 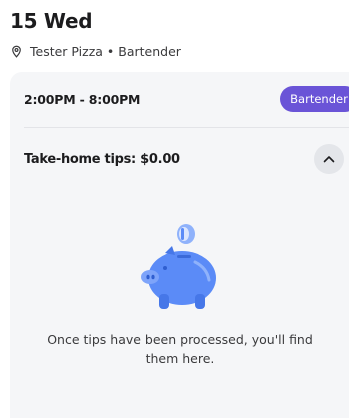 What do you see at coordinates (314, 99) in the screenshot?
I see `role-badge: Bartender` at bounding box center [314, 99].